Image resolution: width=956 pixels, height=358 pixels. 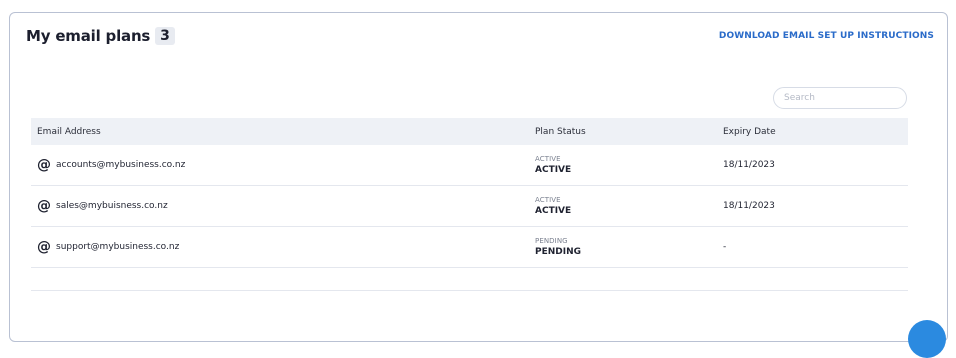 I want to click on email-address: sales@mybuisness.co.nz, so click(x=112, y=206).